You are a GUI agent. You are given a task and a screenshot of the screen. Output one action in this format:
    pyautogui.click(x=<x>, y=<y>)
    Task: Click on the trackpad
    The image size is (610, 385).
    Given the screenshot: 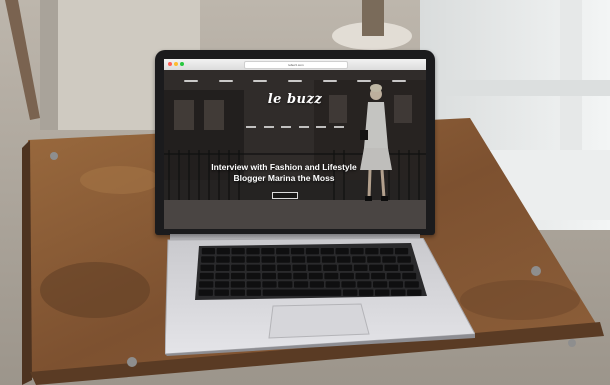 What is the action you would take?
    pyautogui.click(x=319, y=321)
    